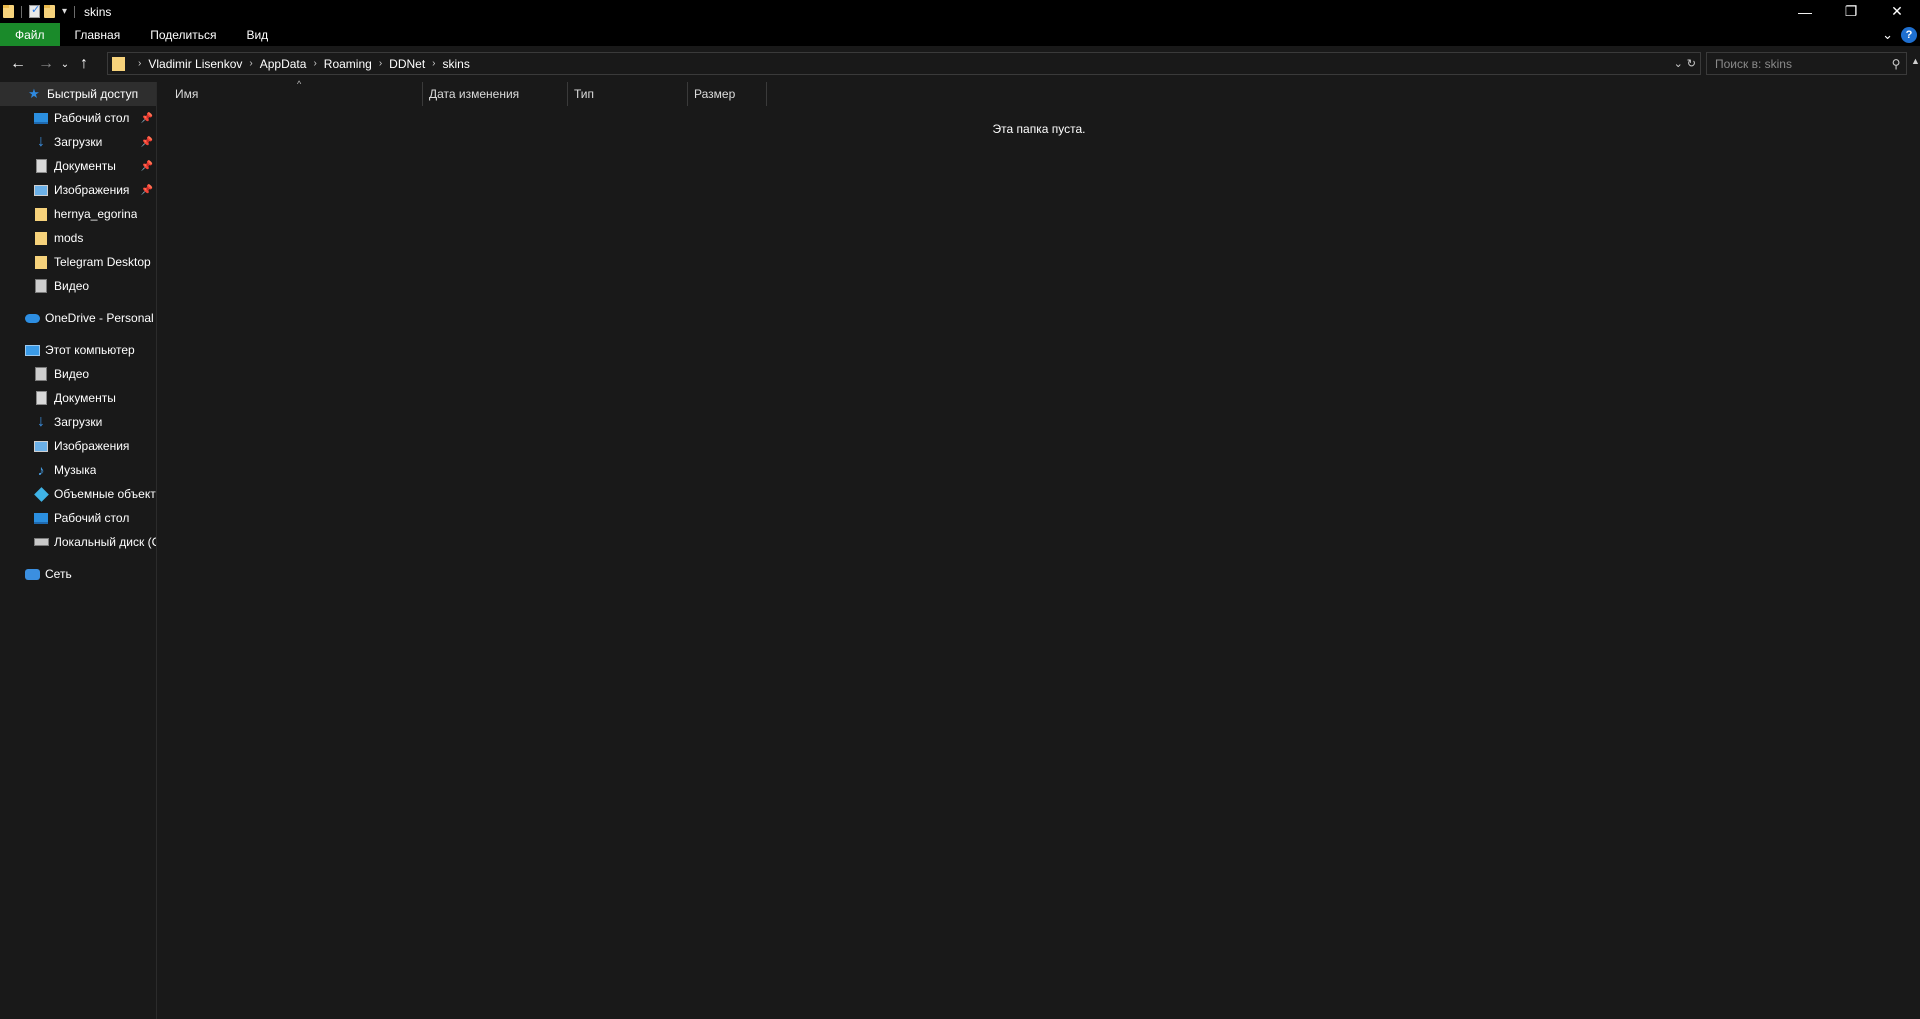 The height and width of the screenshot is (1019, 1920). What do you see at coordinates (727, 94) in the screenshot?
I see `column-header-size: Размер` at bounding box center [727, 94].